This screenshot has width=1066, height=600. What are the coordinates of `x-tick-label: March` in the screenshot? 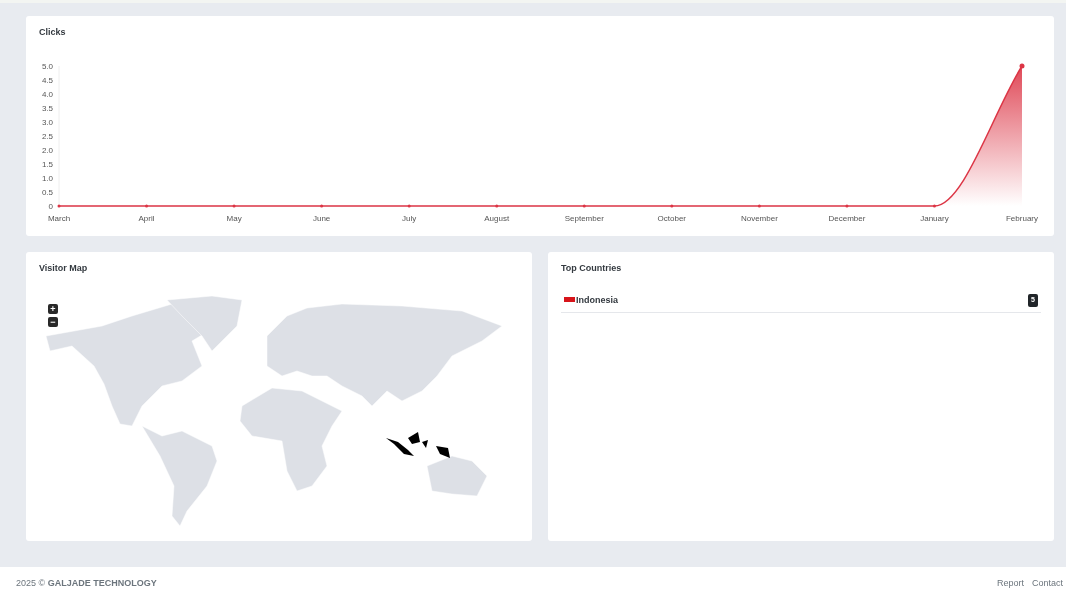 It's located at (59, 218).